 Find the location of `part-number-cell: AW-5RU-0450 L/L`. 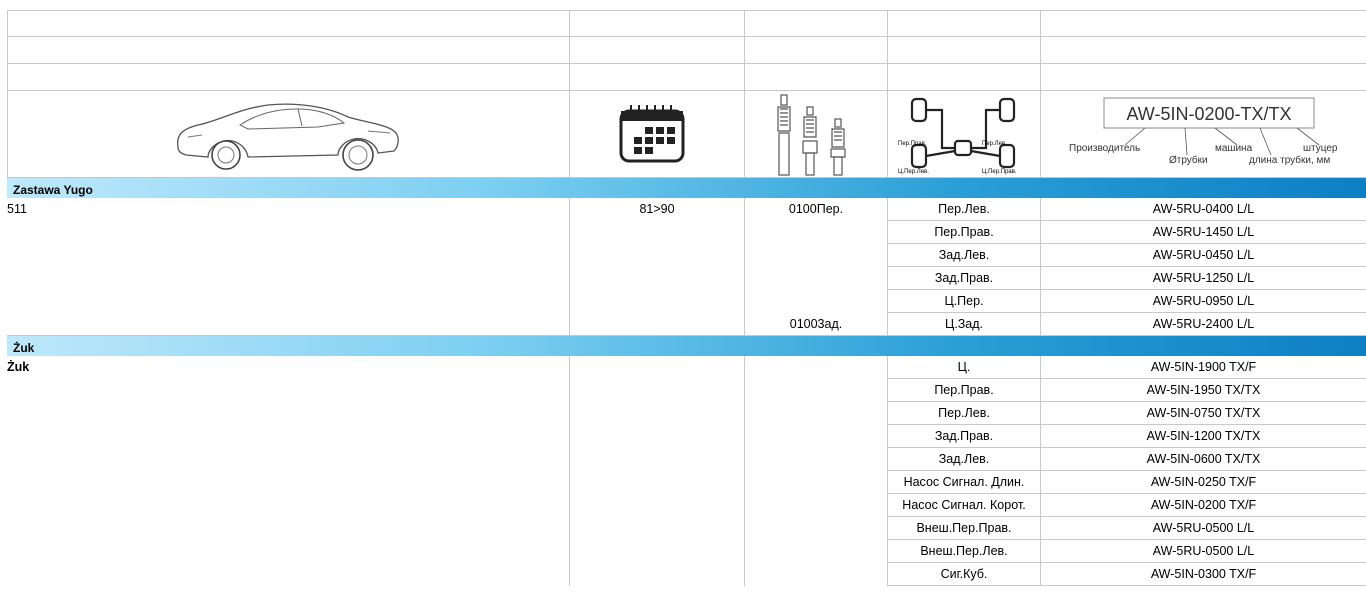

part-number-cell: AW-5RU-0450 L/L is located at coordinates (1203, 255).